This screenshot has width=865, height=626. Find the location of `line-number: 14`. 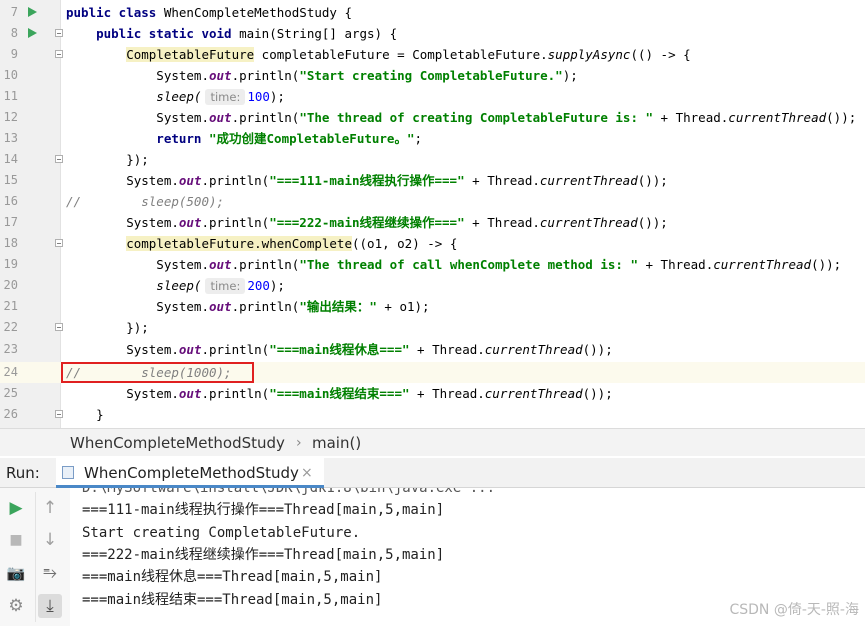

line-number: 14 is located at coordinates (10, 159).